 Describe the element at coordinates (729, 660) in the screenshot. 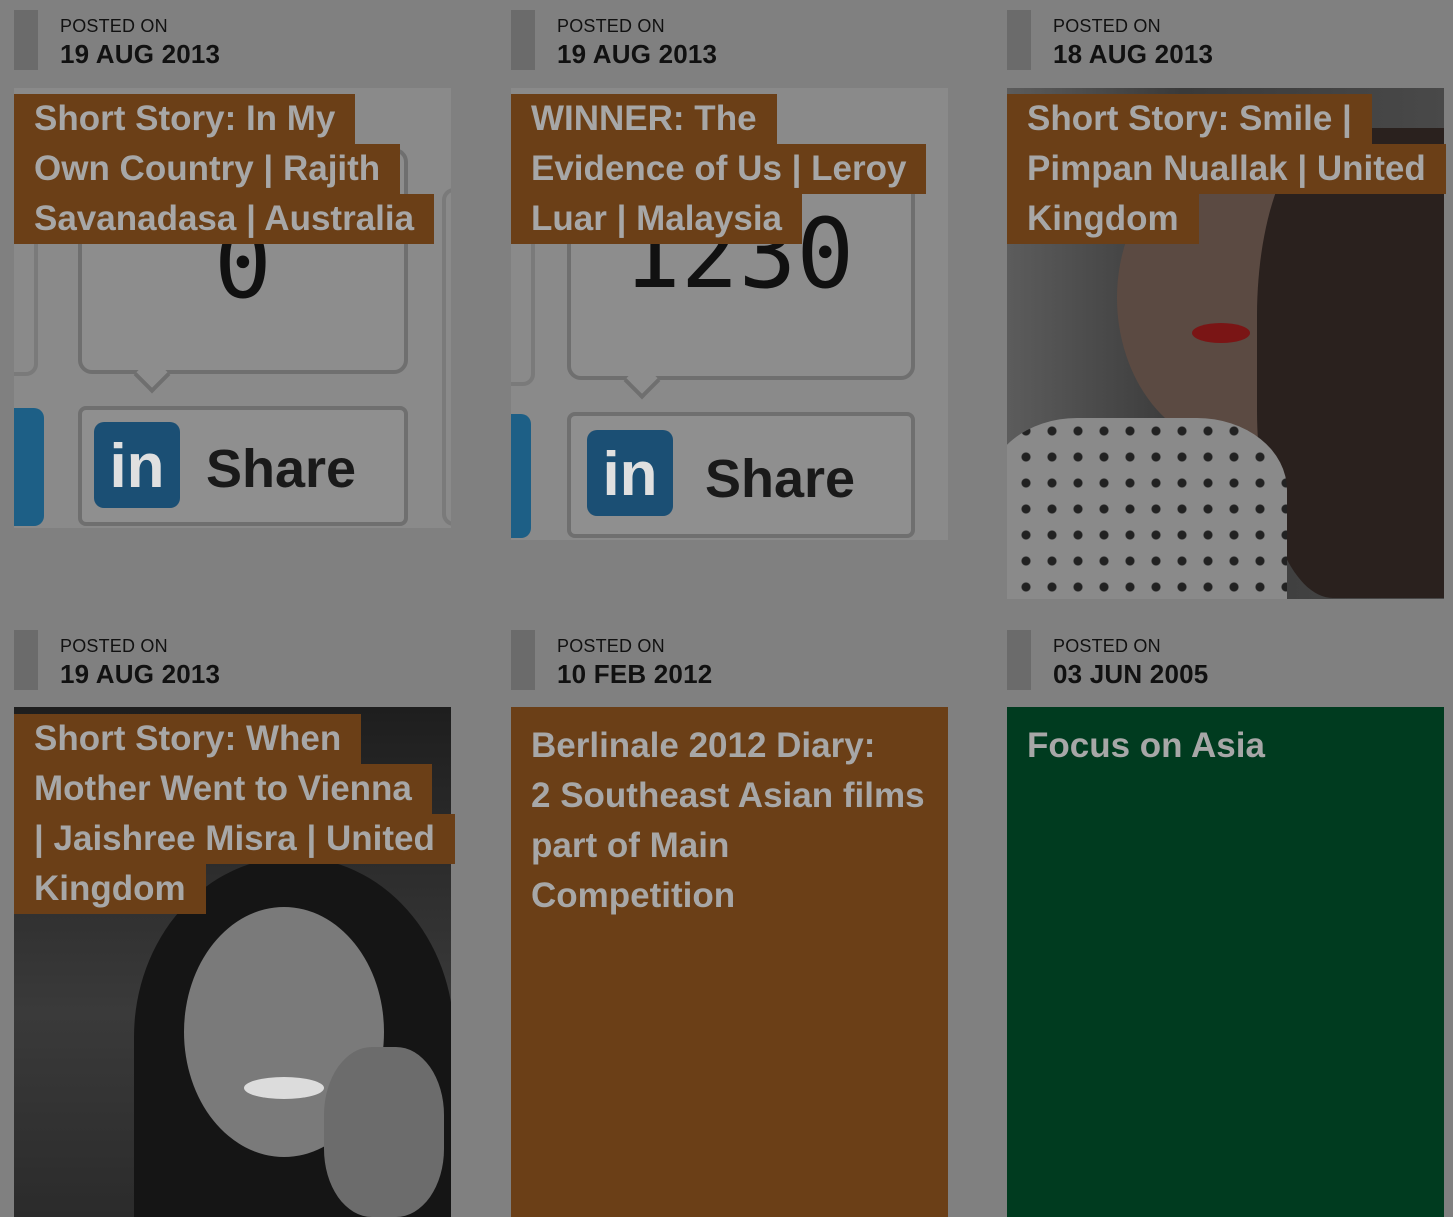

I see `post-meta: POSTED ON 10 FEB 2012` at that location.